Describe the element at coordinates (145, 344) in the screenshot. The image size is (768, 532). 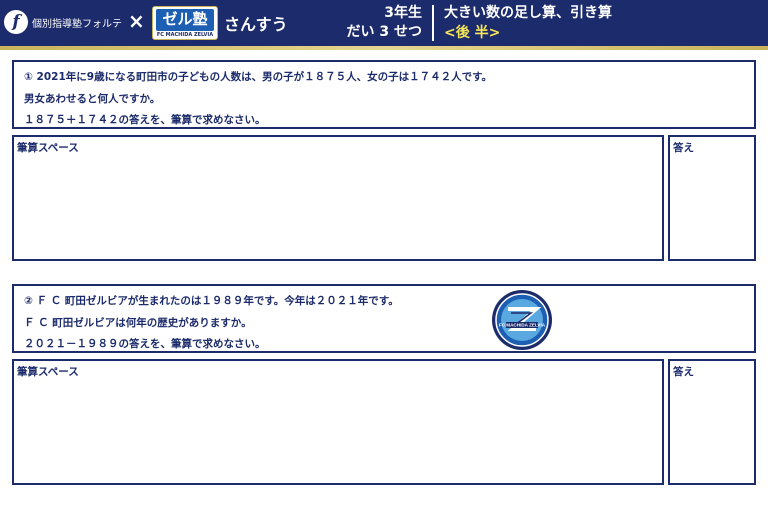
I see `question-2-line3: ２０２１－１９８９の答えを、筆算で求めなさい。` at that location.